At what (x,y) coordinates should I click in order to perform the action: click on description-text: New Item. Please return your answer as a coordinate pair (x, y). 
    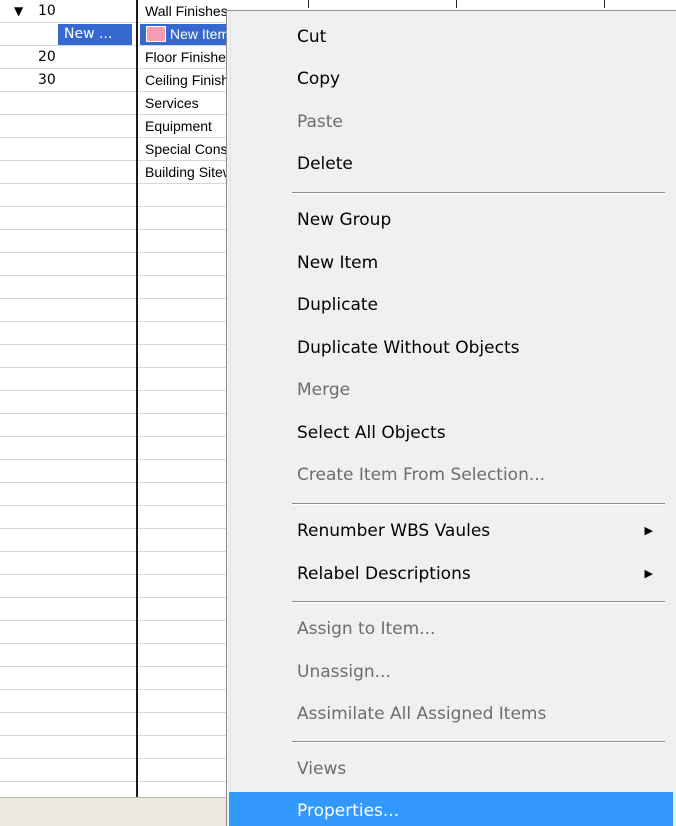
    Looking at the image, I should click on (200, 34).